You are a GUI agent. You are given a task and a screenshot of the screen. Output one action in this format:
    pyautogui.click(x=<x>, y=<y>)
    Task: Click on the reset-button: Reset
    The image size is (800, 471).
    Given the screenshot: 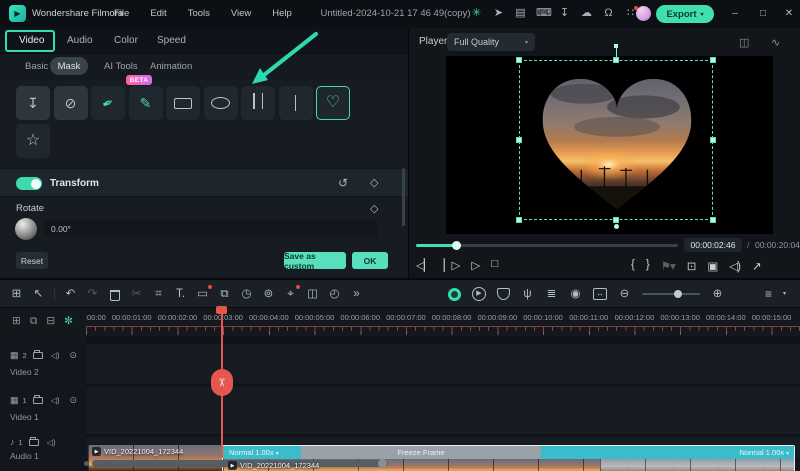 What is the action you would take?
    pyautogui.click(x=32, y=260)
    